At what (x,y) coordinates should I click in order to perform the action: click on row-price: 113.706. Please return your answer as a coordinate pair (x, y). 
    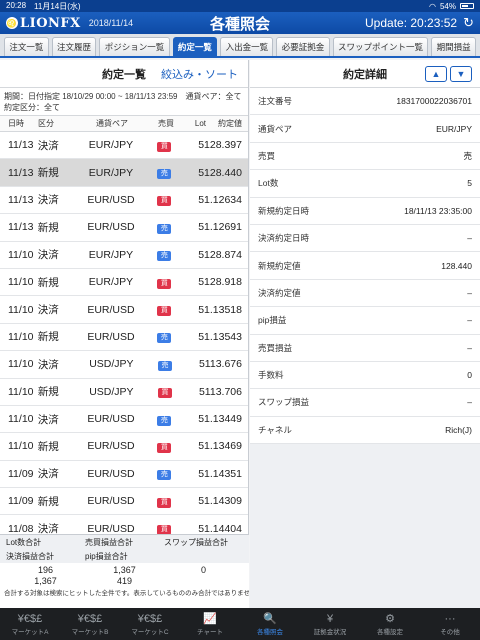
    Looking at the image, I should click on (223, 391).